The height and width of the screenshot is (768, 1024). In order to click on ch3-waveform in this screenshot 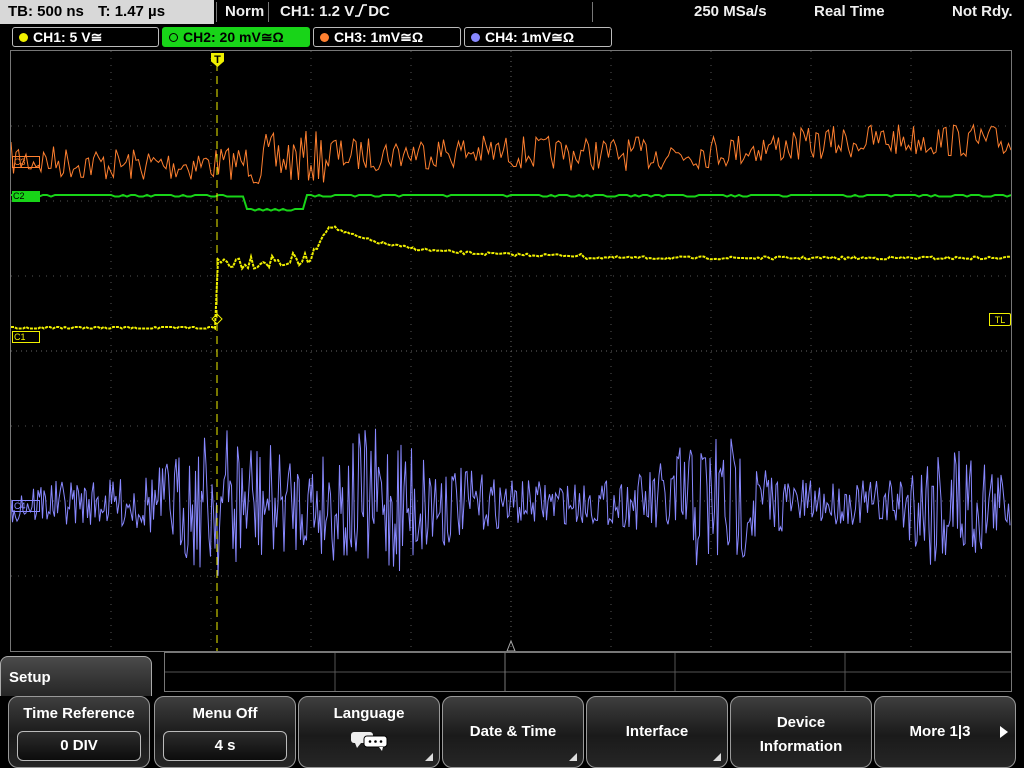, I will do `click(511, 154)`.